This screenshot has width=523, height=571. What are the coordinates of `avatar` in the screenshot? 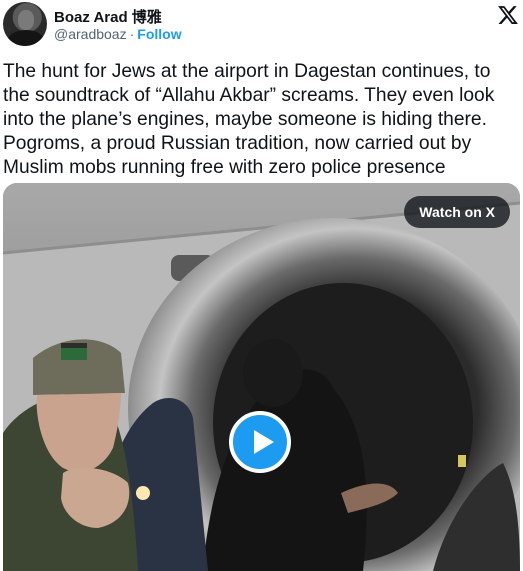 It's located at (25, 24).